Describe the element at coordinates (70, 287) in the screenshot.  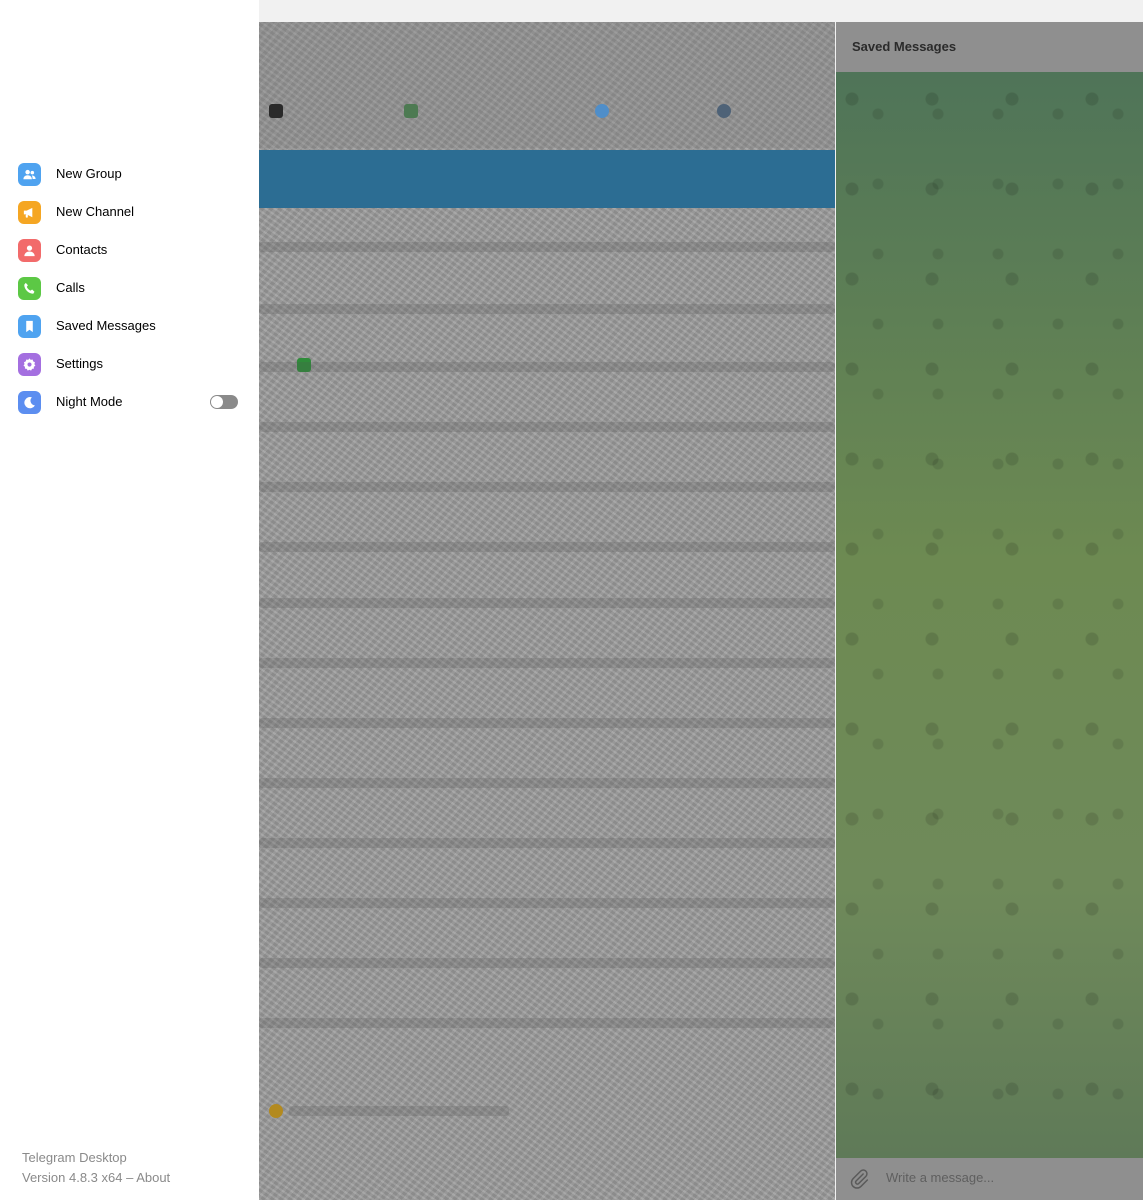
I see `menu-item-label: Calls` at that location.